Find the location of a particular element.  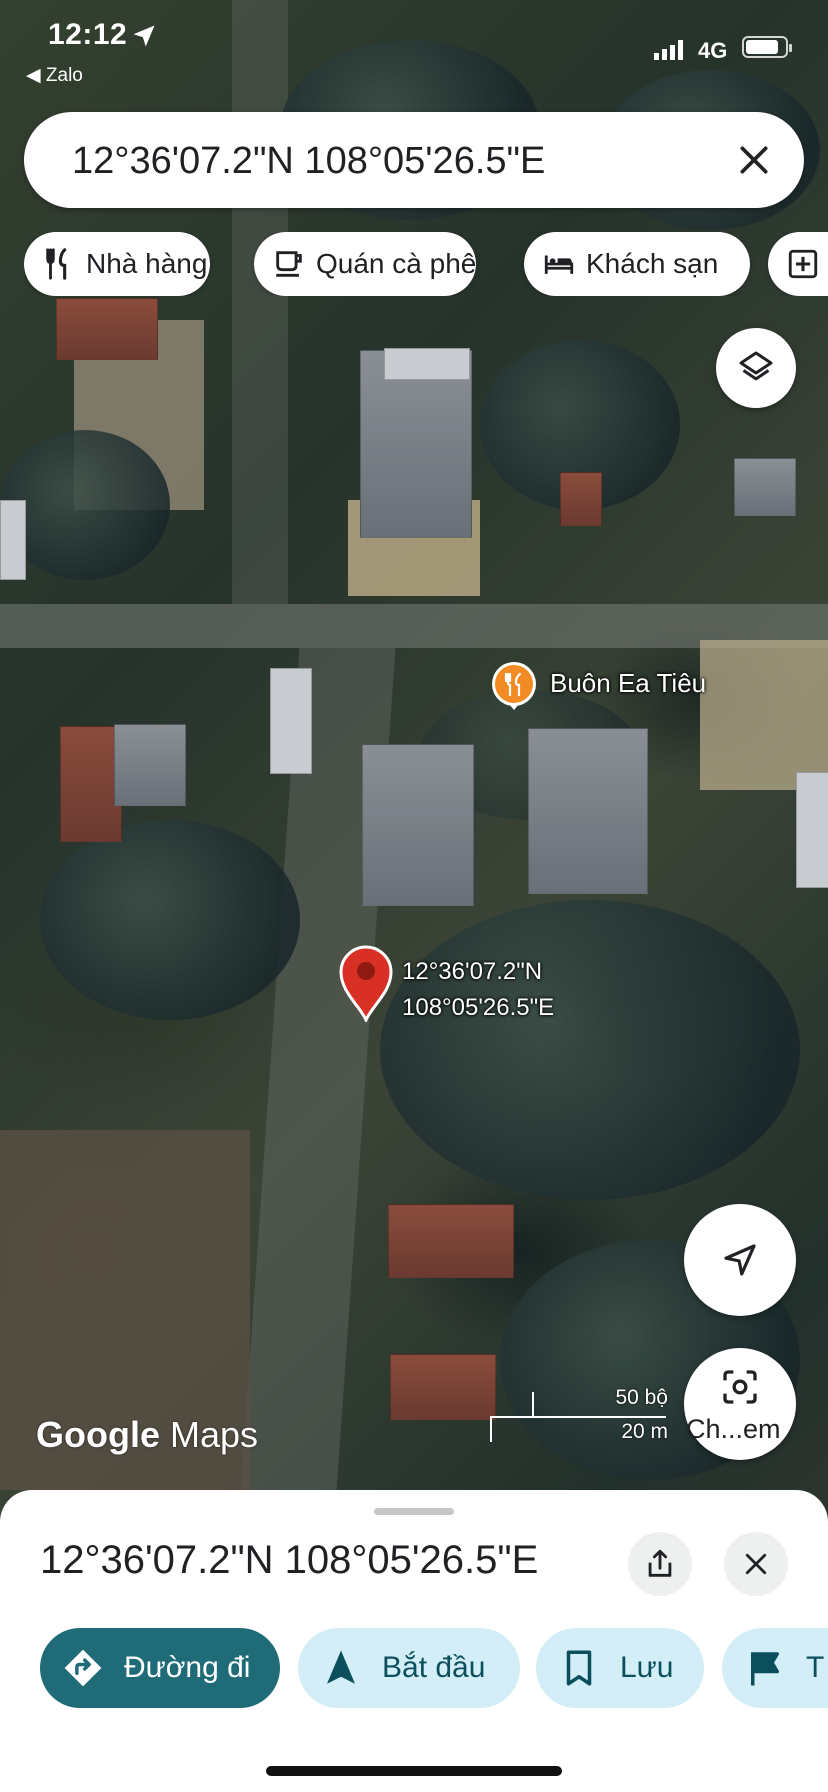

my-location-button is located at coordinates (740, 1260).